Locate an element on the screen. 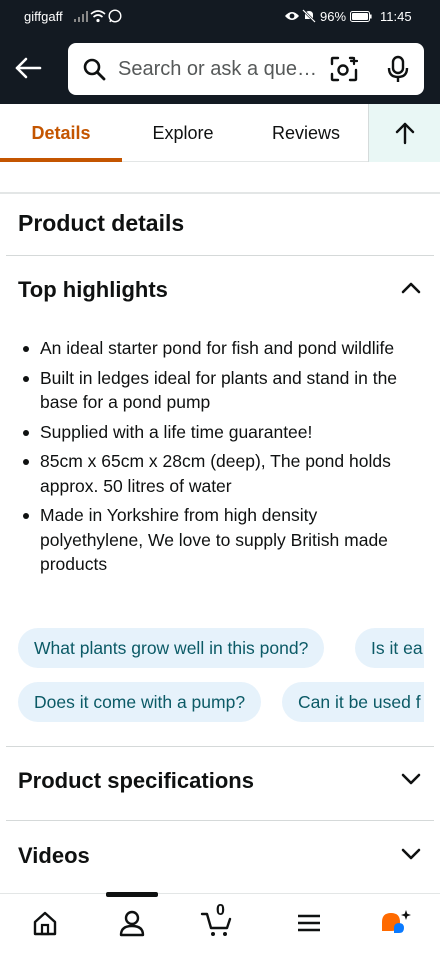 The image size is (440, 953). rufus-assistant-icon is located at coordinates (397, 923).